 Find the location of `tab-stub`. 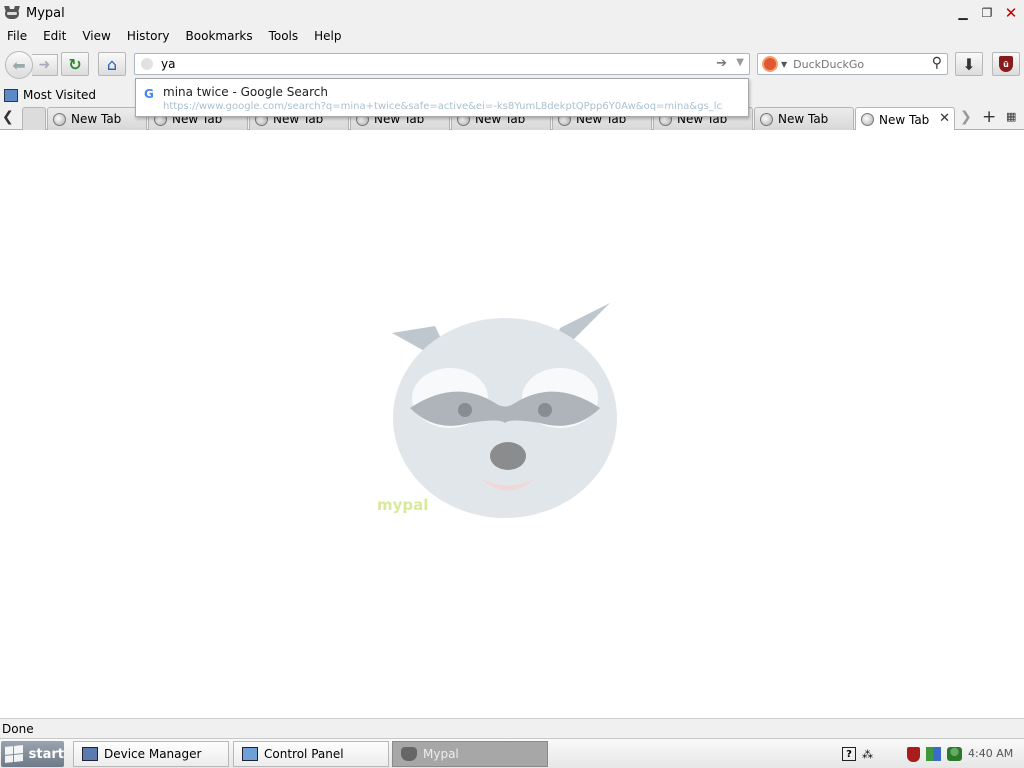

tab-stub is located at coordinates (34, 118).